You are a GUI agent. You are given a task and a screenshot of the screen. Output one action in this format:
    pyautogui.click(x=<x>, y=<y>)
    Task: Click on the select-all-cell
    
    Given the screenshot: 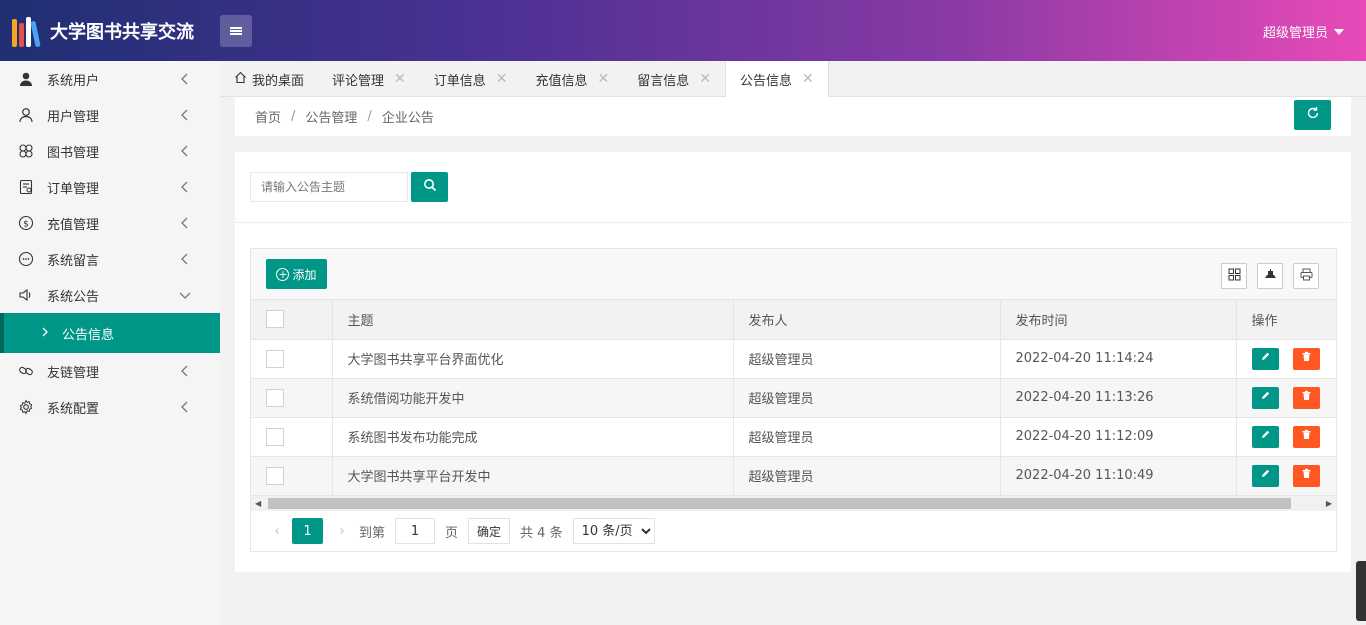 What is the action you would take?
    pyautogui.click(x=292, y=320)
    